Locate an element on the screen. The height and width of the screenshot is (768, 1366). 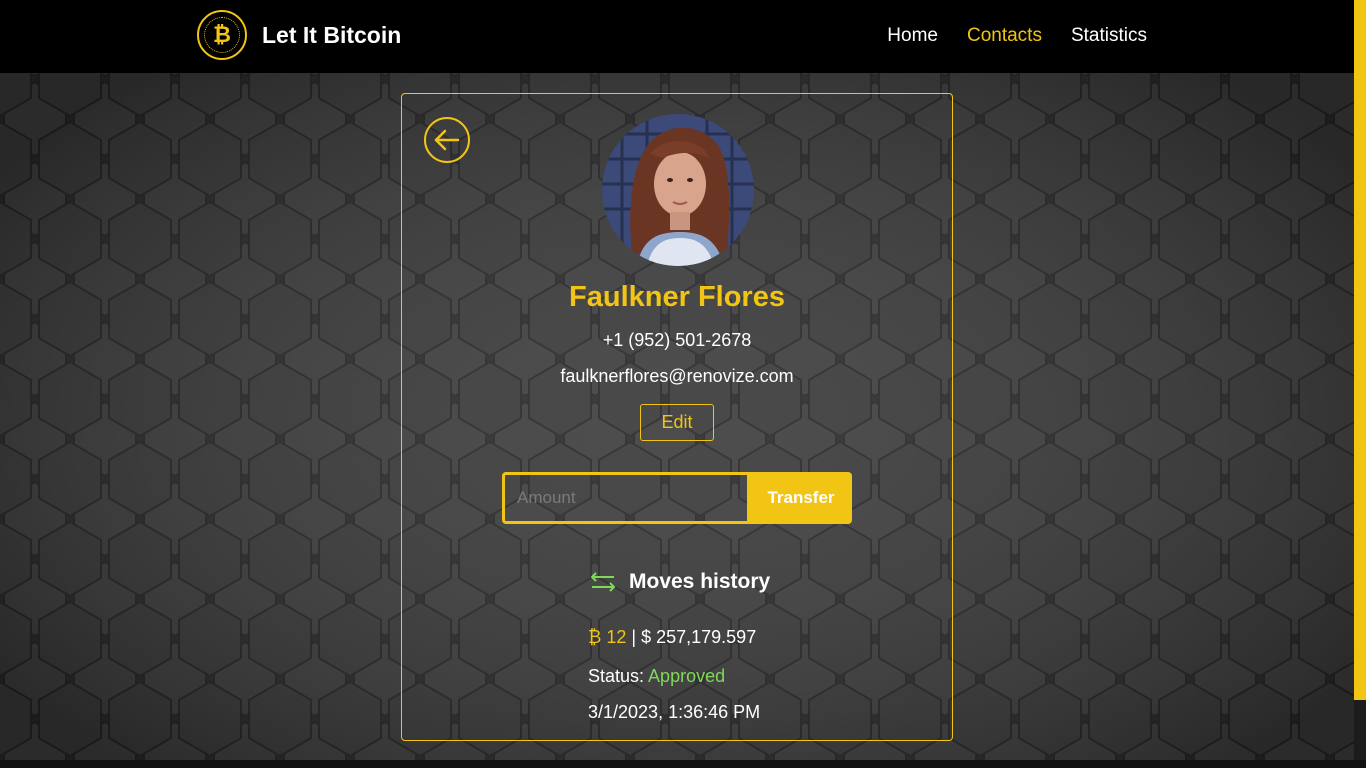
status-value: Approved is located at coordinates (687, 676).